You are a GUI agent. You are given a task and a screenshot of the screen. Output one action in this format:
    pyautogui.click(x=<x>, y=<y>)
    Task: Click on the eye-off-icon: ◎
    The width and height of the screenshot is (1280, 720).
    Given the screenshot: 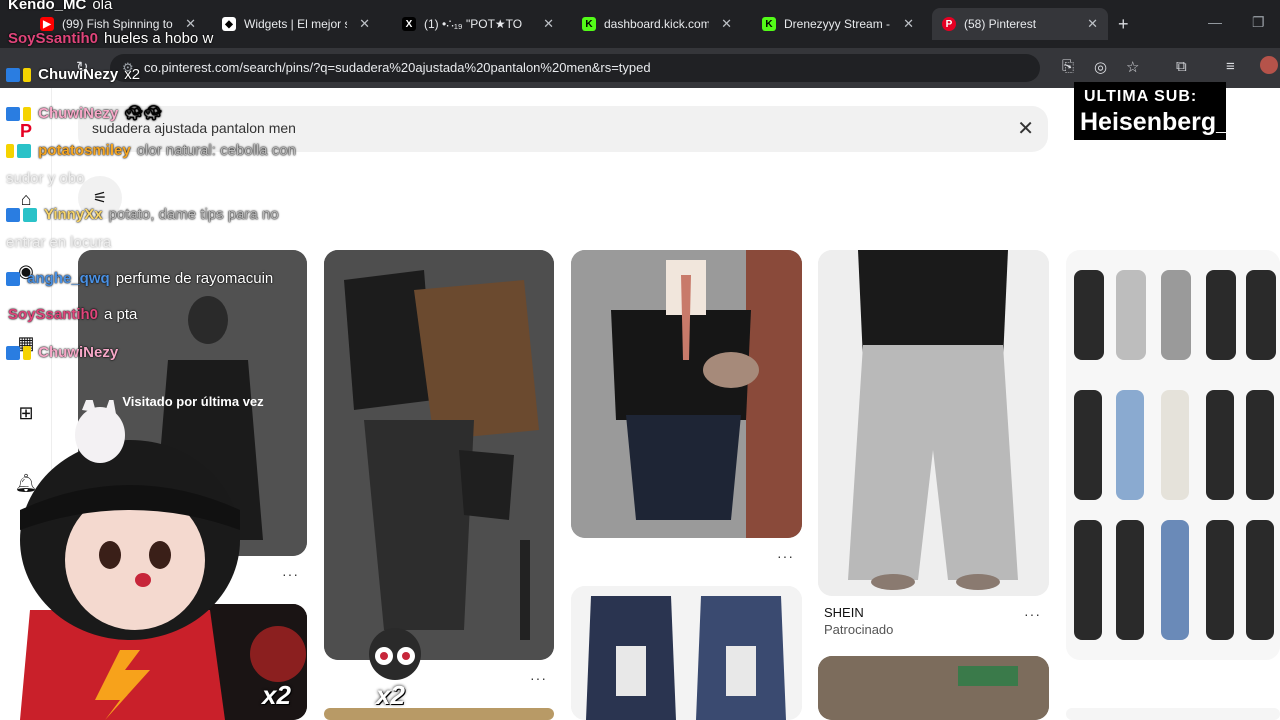 What is the action you would take?
    pyautogui.click(x=1100, y=67)
    